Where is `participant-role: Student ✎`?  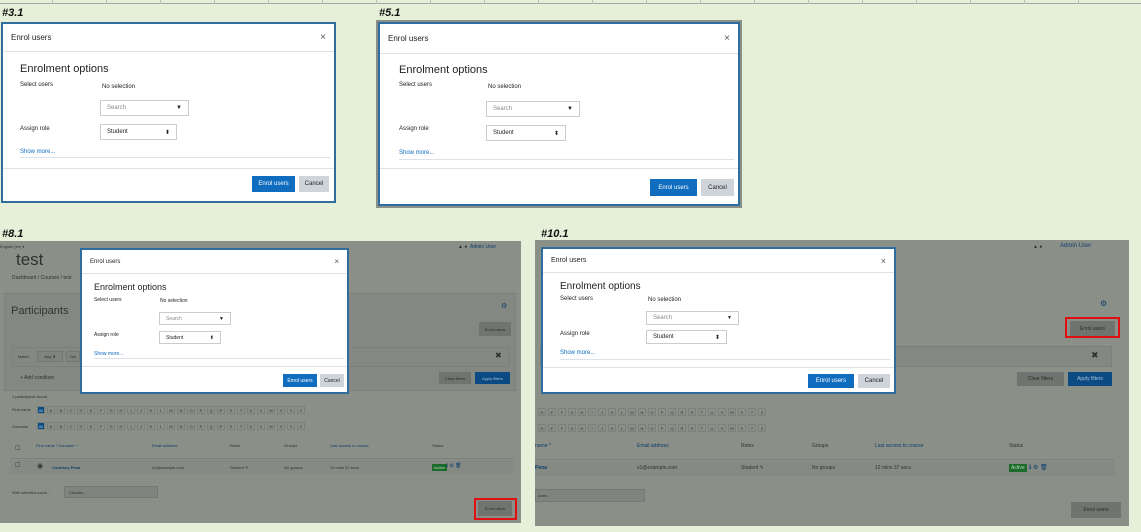
participant-role: Student ✎ is located at coordinates (752, 468).